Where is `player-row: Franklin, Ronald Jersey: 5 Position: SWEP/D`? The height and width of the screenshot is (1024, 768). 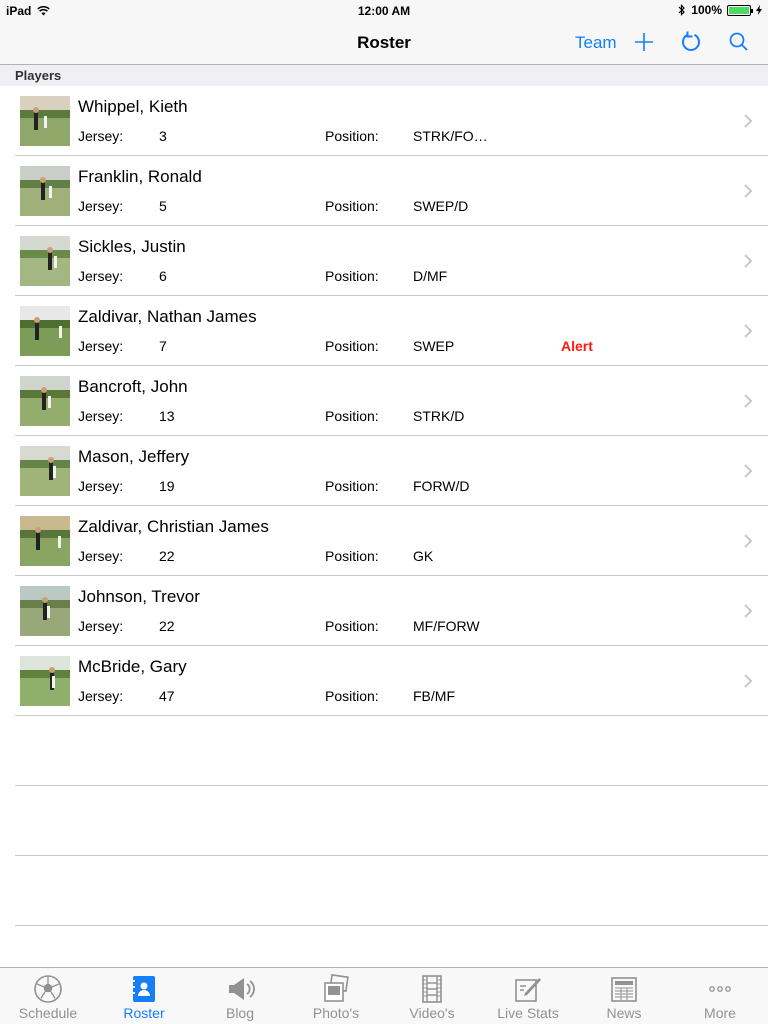
player-row: Franklin, Ronald Jersey: 5 Position: SWEP/D is located at coordinates (384, 191).